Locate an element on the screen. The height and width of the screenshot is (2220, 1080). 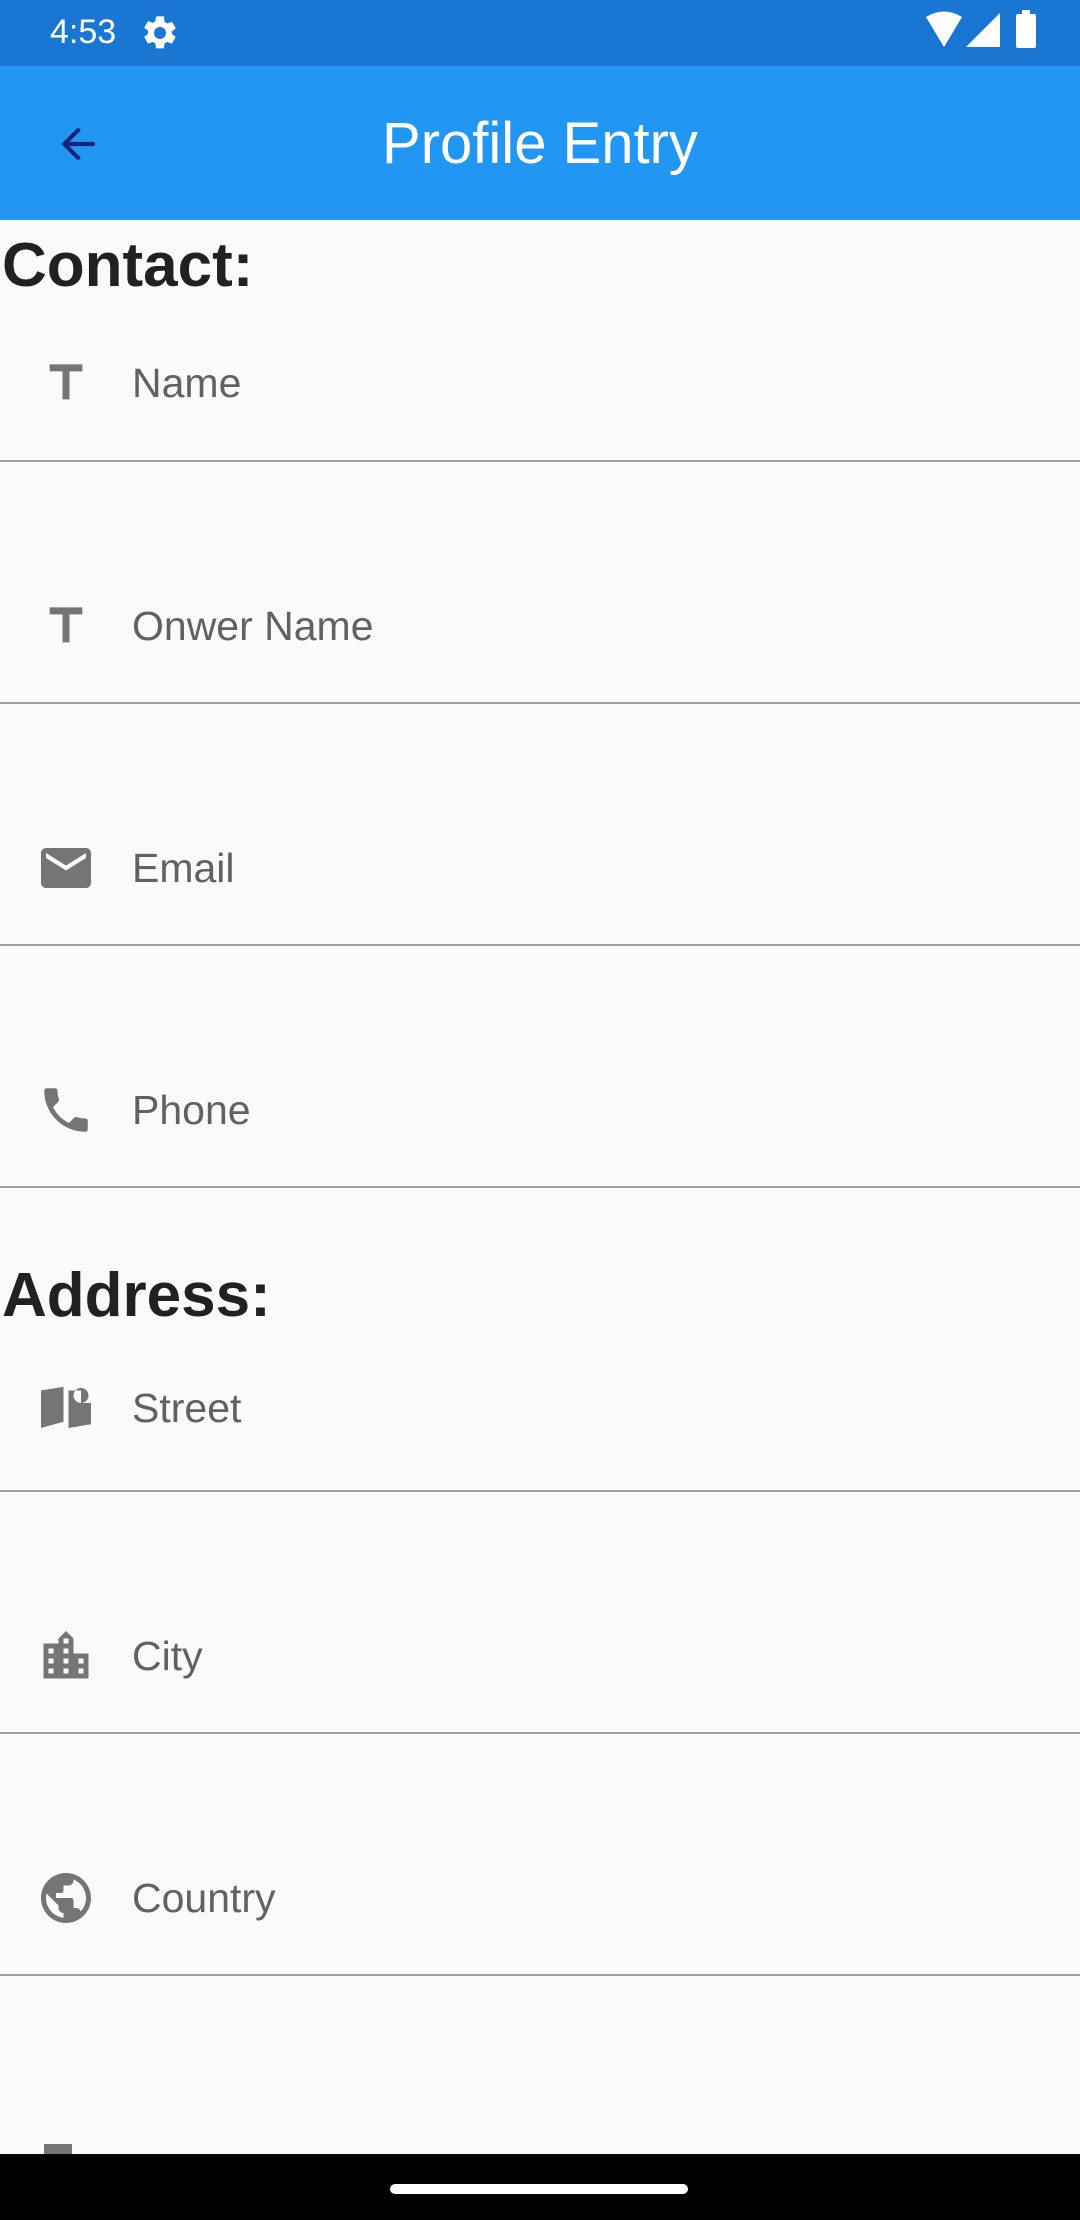
contact-section-title: Contact: is located at coordinates (128, 265).